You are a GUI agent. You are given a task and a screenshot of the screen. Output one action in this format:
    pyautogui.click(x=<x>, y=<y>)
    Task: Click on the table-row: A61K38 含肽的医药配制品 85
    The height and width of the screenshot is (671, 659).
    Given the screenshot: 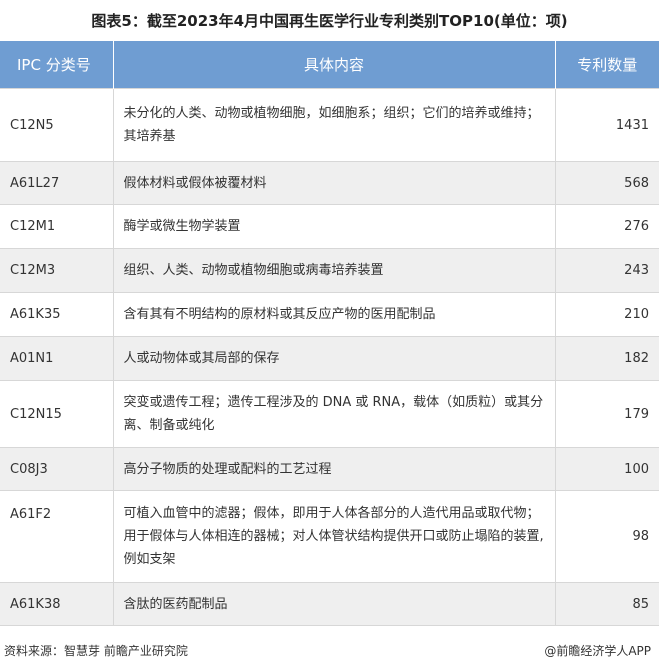 What is the action you would take?
    pyautogui.click(x=329, y=604)
    